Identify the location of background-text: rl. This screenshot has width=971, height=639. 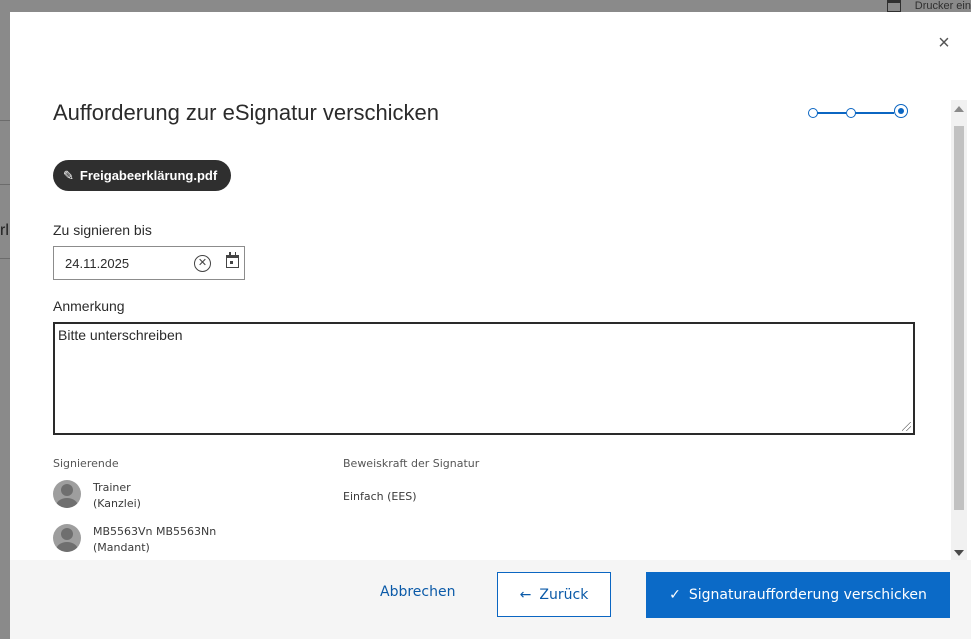
(4, 230).